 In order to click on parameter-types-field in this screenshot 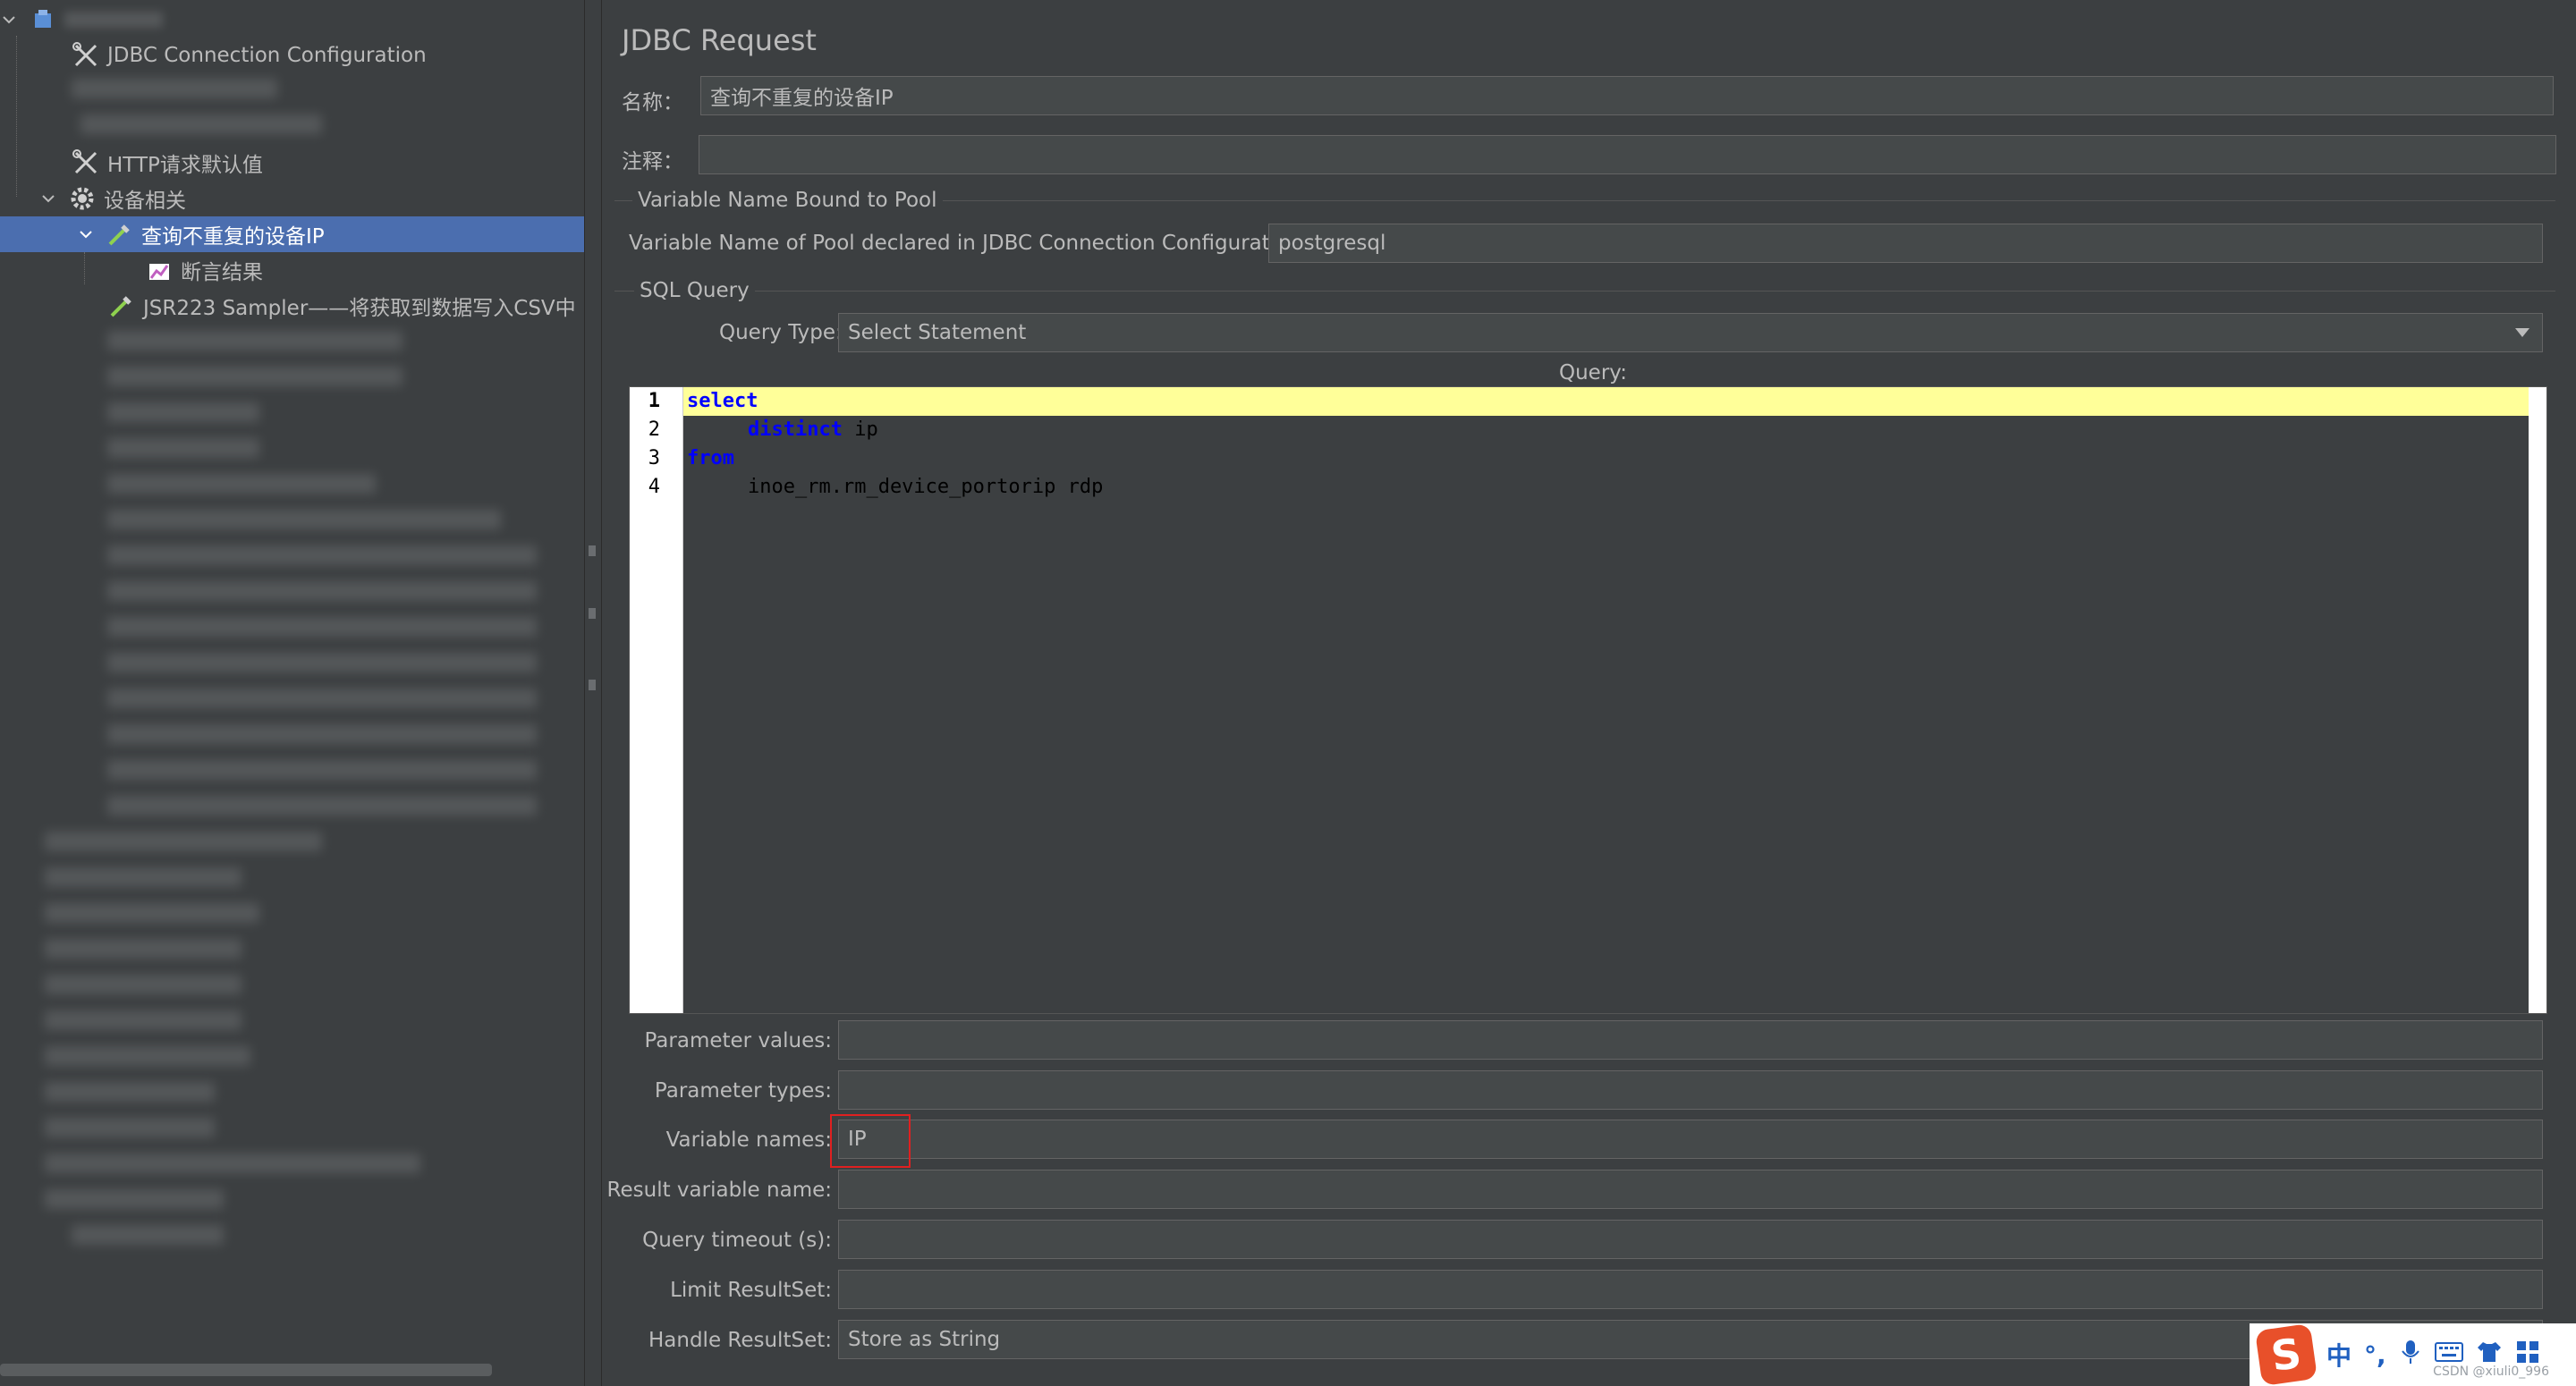, I will do `click(1690, 1090)`.